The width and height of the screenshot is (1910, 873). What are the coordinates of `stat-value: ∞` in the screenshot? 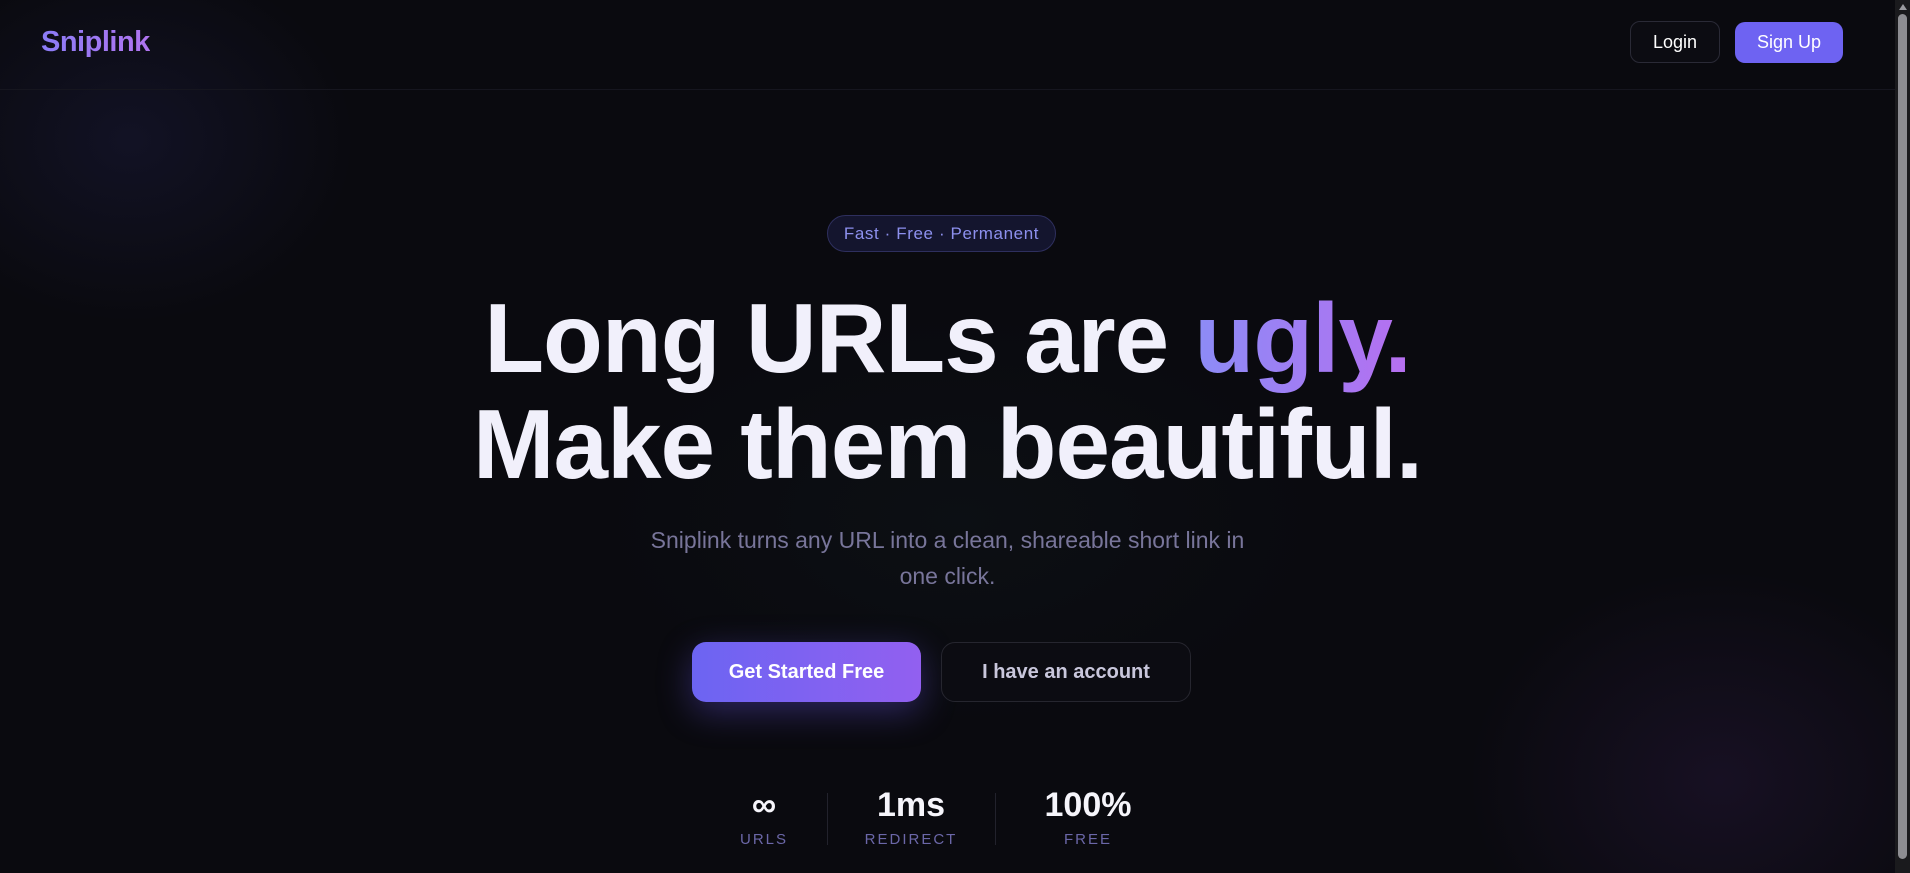 It's located at (764, 805).